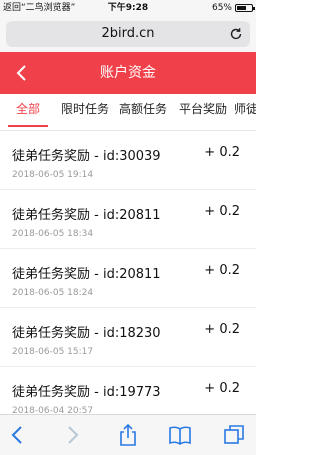  Describe the element at coordinates (245, 8) in the screenshot. I see `battery-icon` at that location.